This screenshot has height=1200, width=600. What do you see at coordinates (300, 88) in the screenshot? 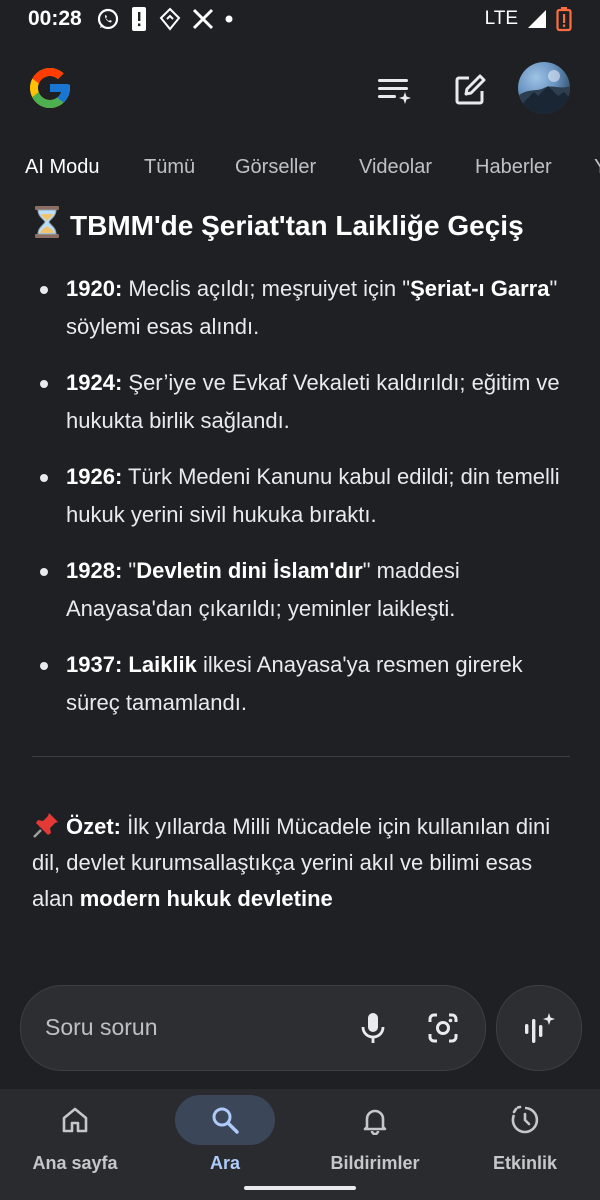
I see `app-header` at bounding box center [300, 88].